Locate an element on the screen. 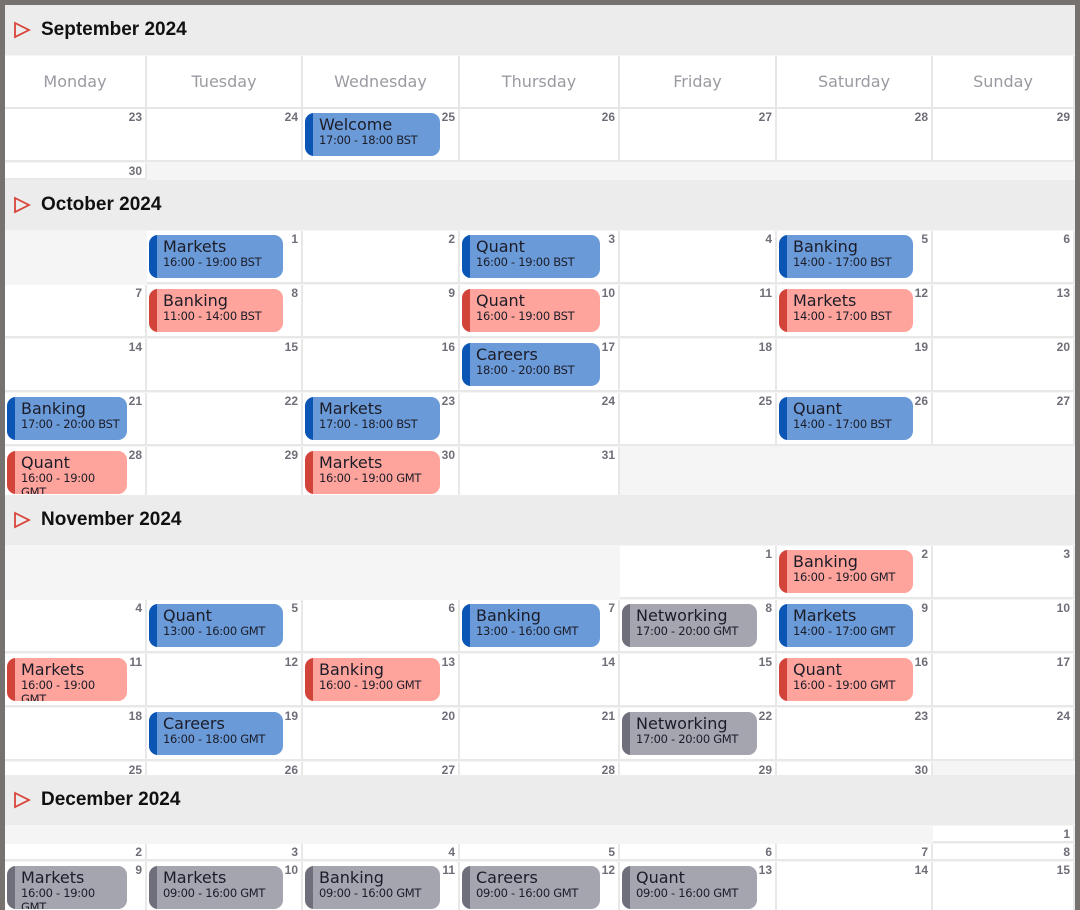  day-cell: 2 Banking 16:00 - 19:00 GMT is located at coordinates (855, 572).